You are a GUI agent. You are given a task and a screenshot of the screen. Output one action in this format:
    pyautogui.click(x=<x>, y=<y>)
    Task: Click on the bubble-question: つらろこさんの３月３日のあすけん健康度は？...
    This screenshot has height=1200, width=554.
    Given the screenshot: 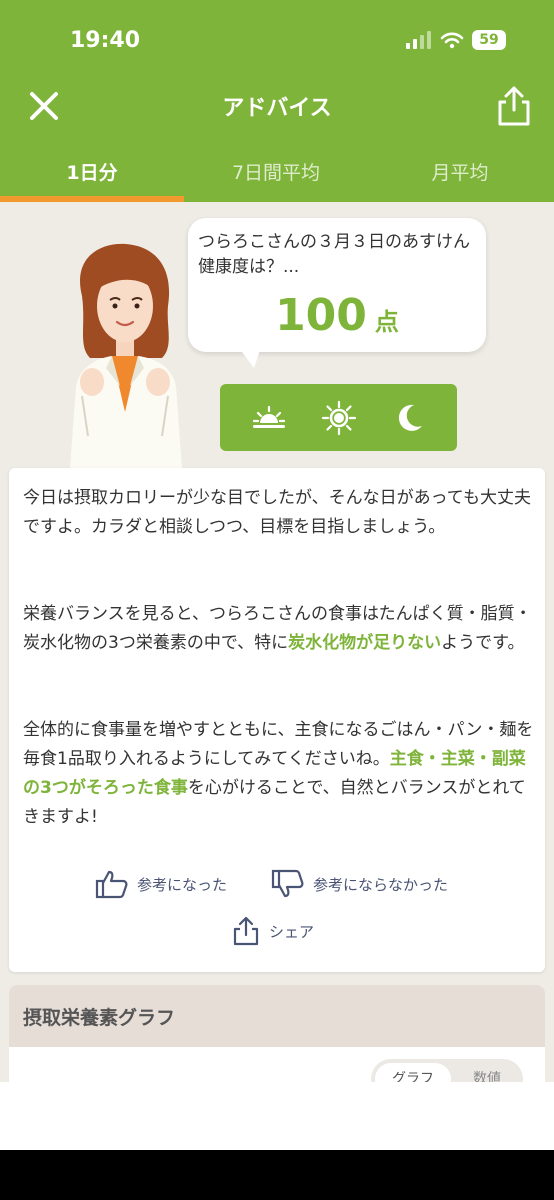 What is the action you would take?
    pyautogui.click(x=334, y=254)
    